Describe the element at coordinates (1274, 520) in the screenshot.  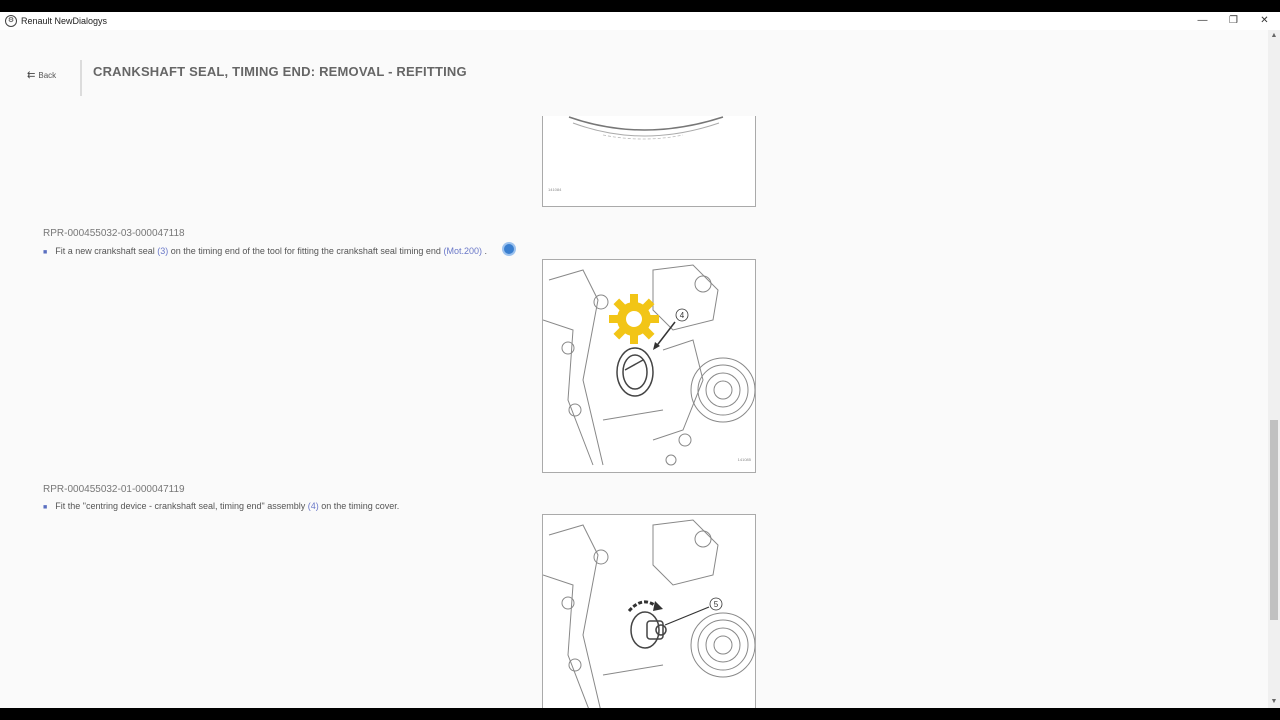
I see `scrollbar-thumb` at that location.